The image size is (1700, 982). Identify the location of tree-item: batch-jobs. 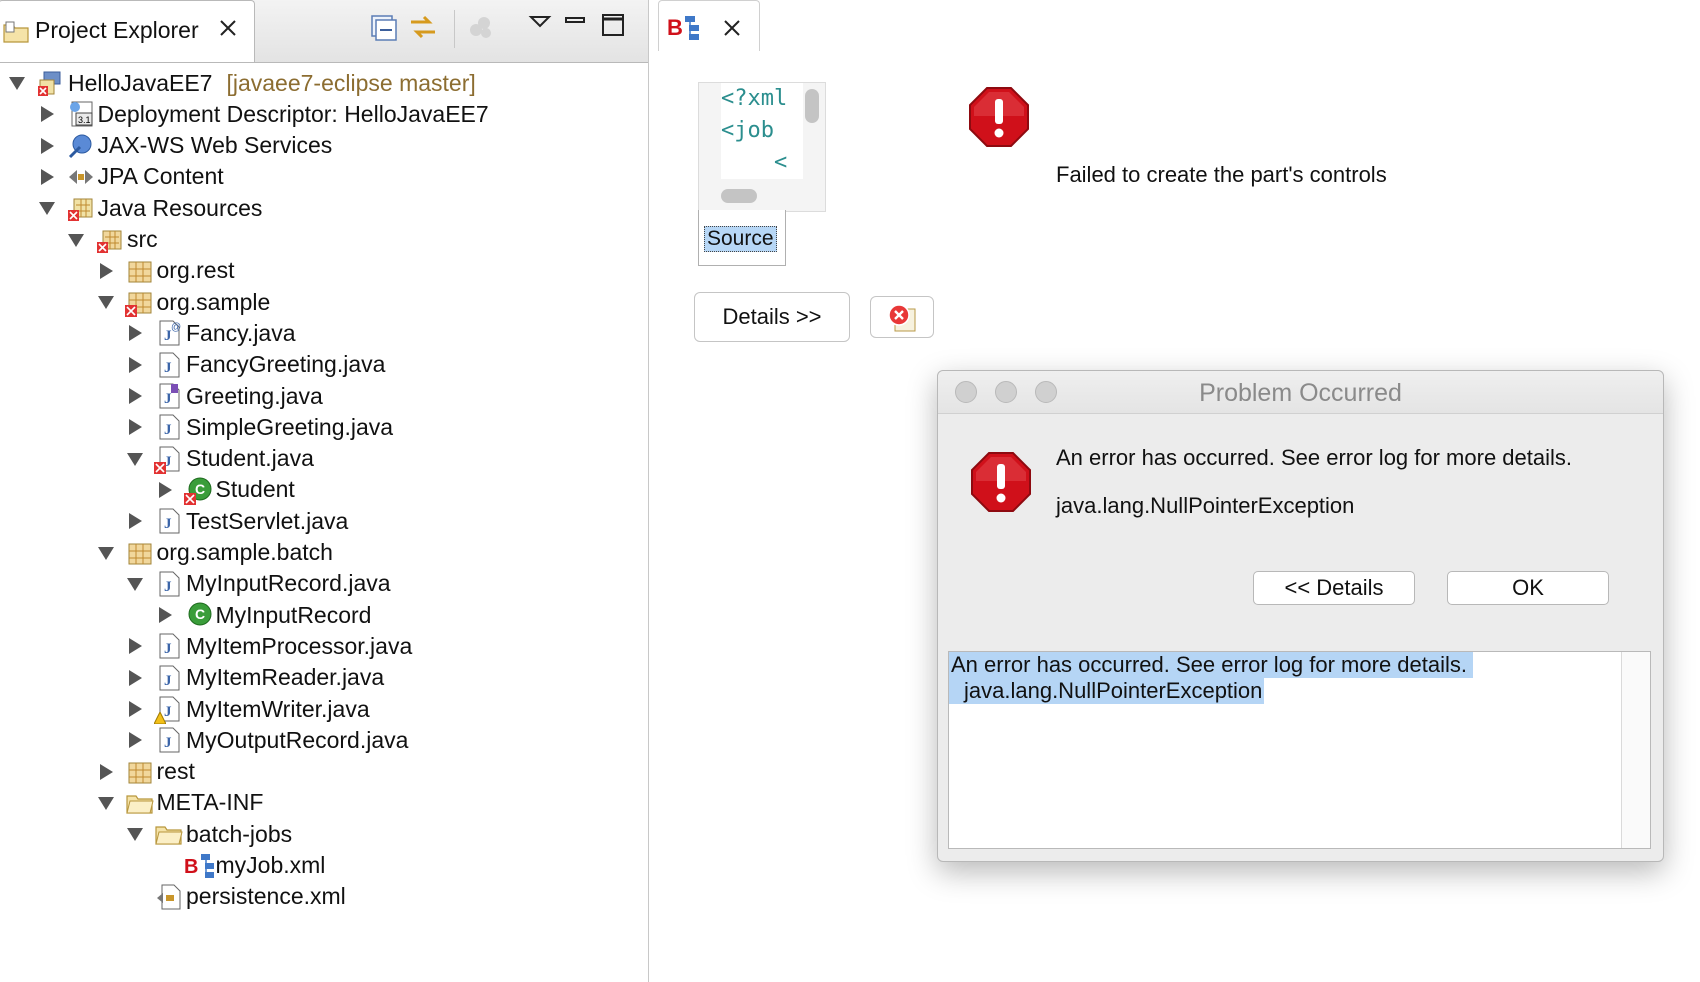
(209, 834).